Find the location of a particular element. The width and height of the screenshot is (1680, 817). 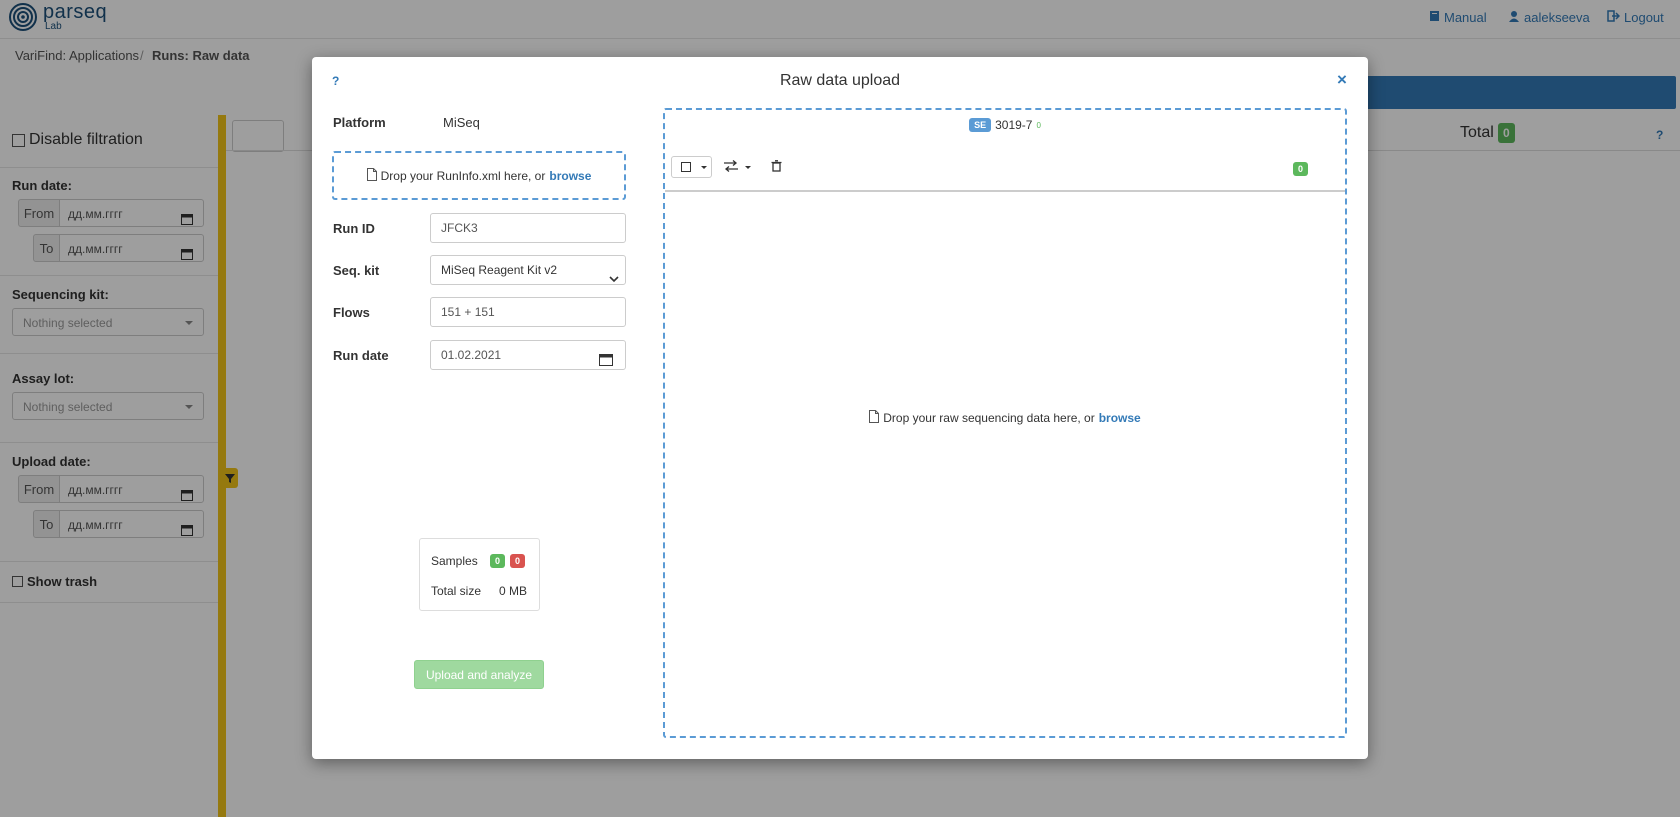

raw-browse-link: browse is located at coordinates (1120, 418).